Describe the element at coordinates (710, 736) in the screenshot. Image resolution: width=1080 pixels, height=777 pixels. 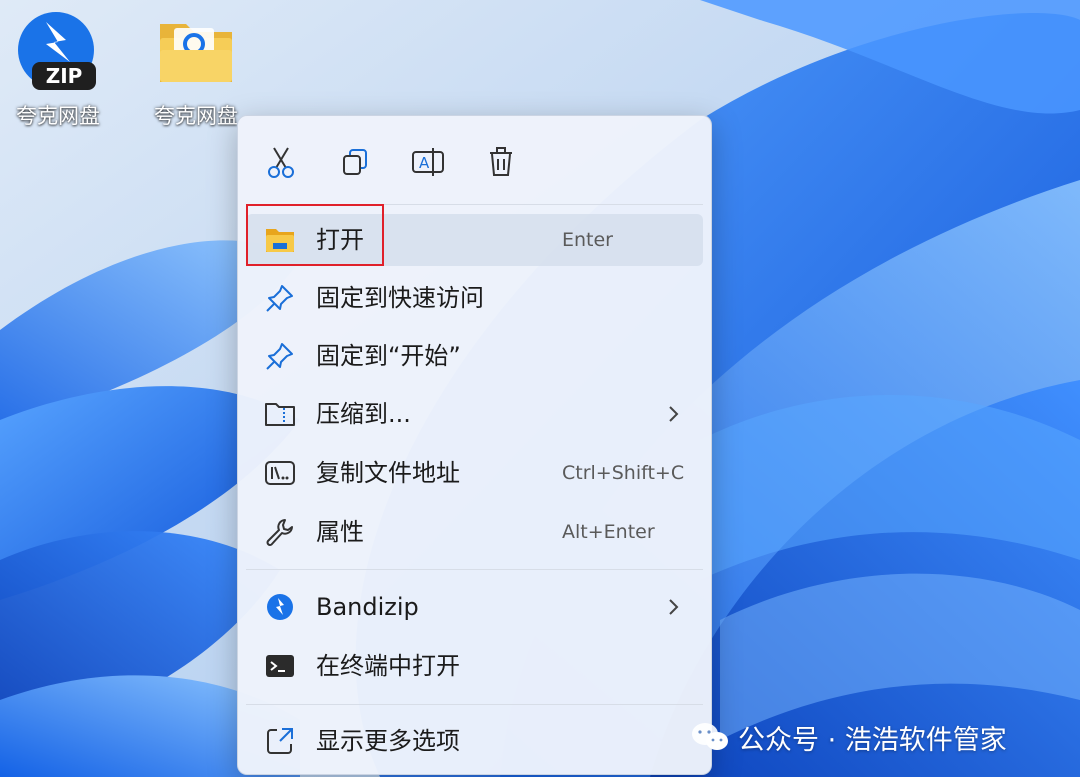
I see `wechat-icon` at that location.